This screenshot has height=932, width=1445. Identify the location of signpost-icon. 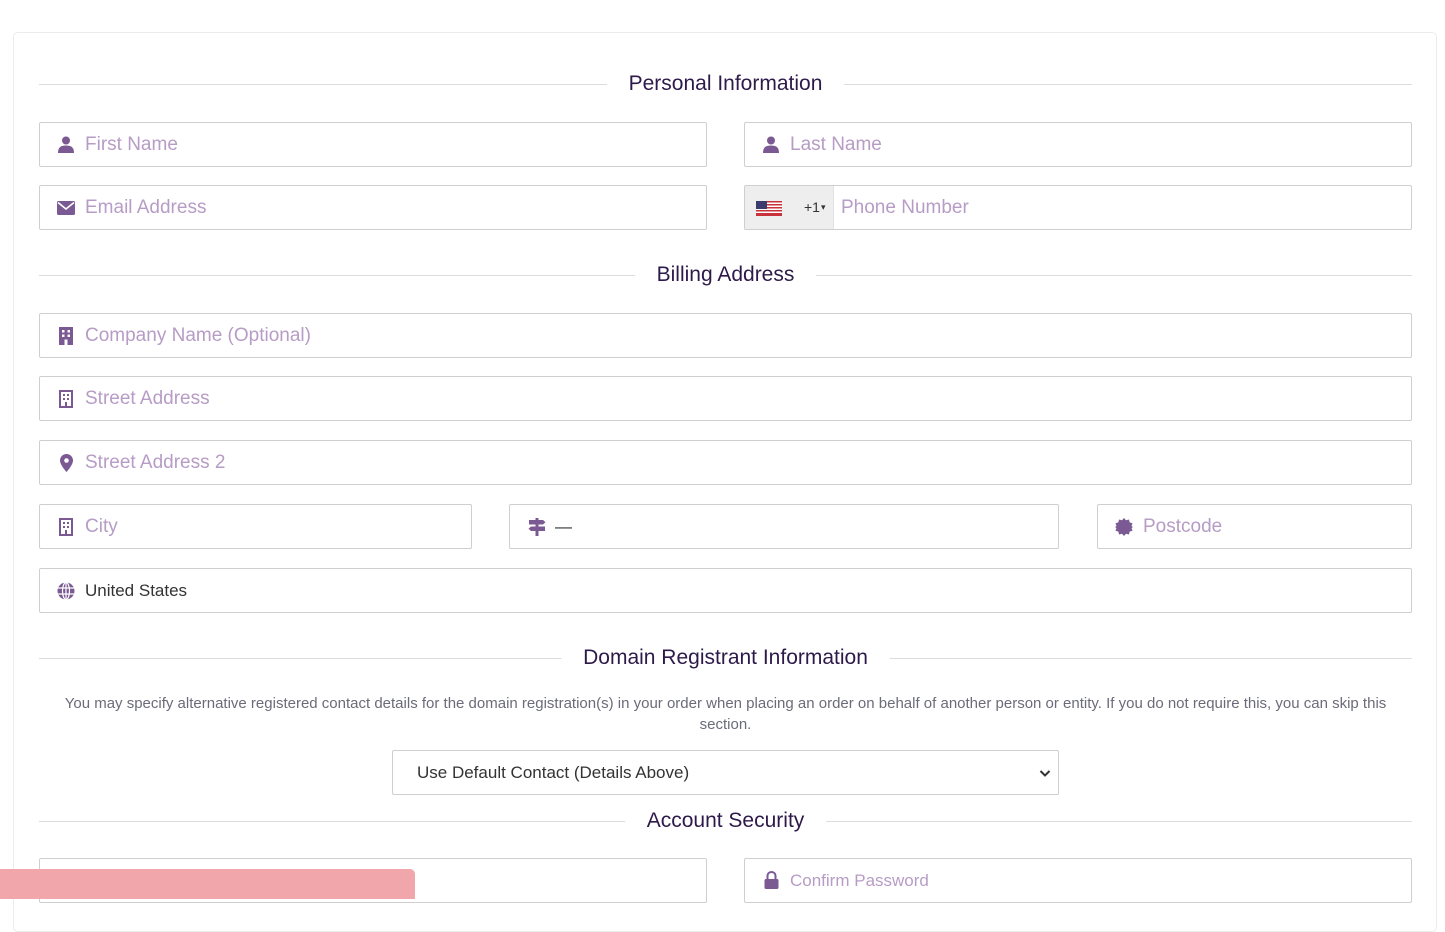
(537, 526).